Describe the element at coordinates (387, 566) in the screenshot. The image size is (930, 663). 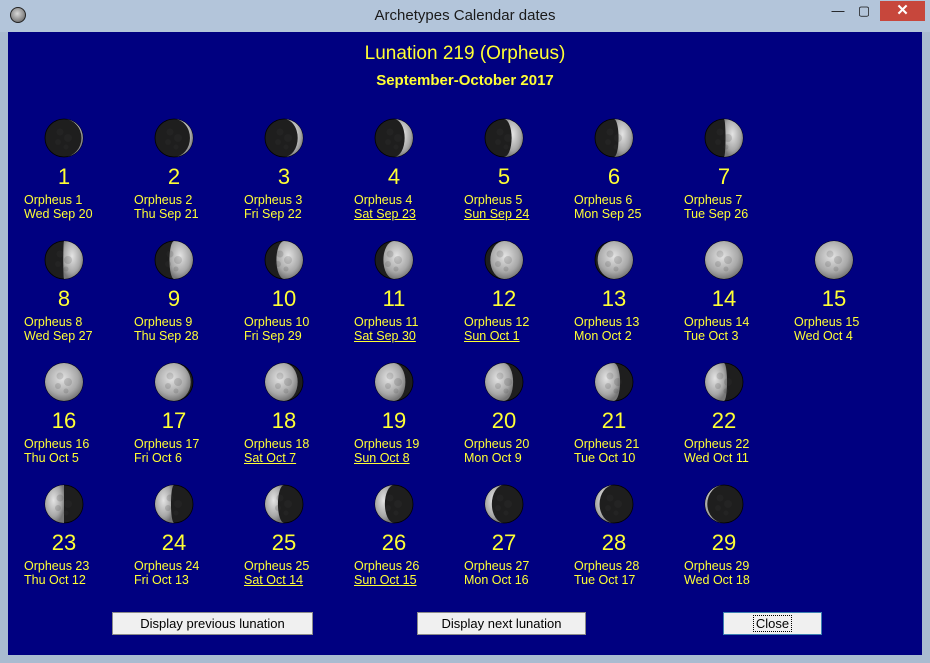
I see `archetype-day-name: Orpheus 26` at that location.